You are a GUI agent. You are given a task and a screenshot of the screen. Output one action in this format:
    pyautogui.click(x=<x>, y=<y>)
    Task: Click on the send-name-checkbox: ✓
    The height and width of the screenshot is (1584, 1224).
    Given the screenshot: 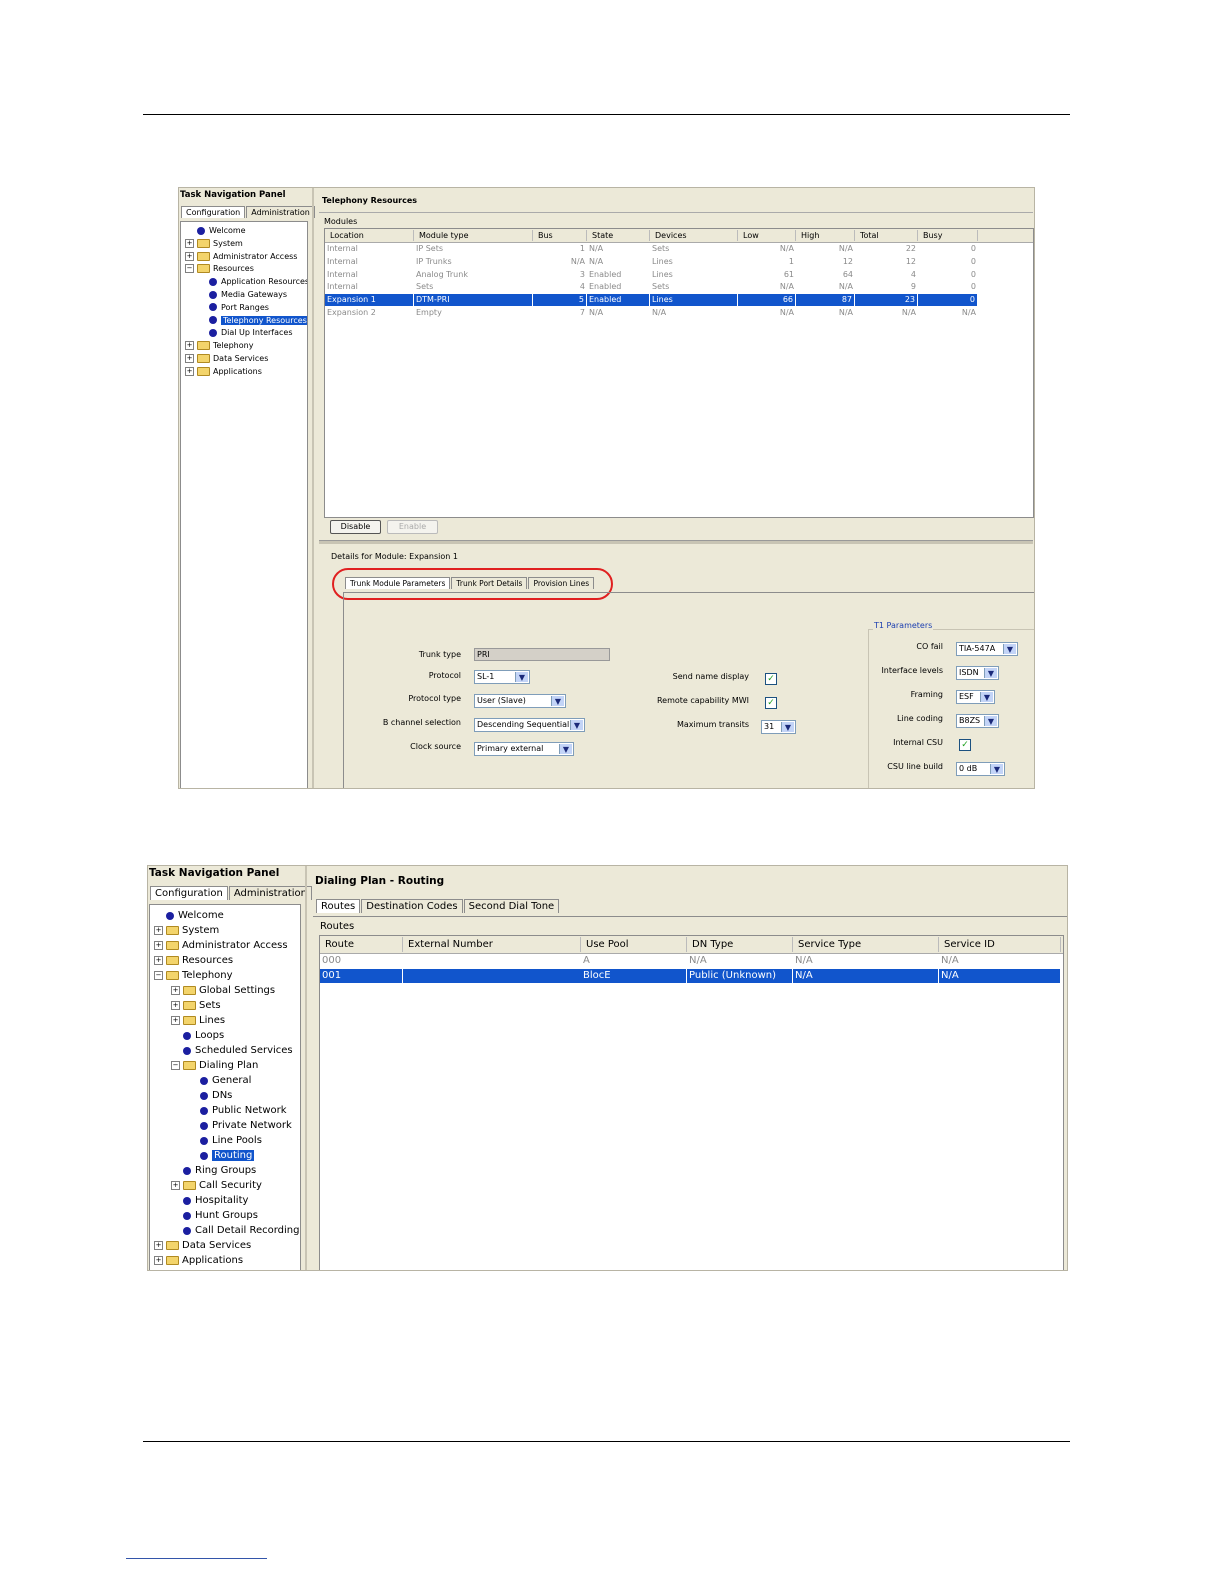 What is the action you would take?
    pyautogui.click(x=771, y=679)
    